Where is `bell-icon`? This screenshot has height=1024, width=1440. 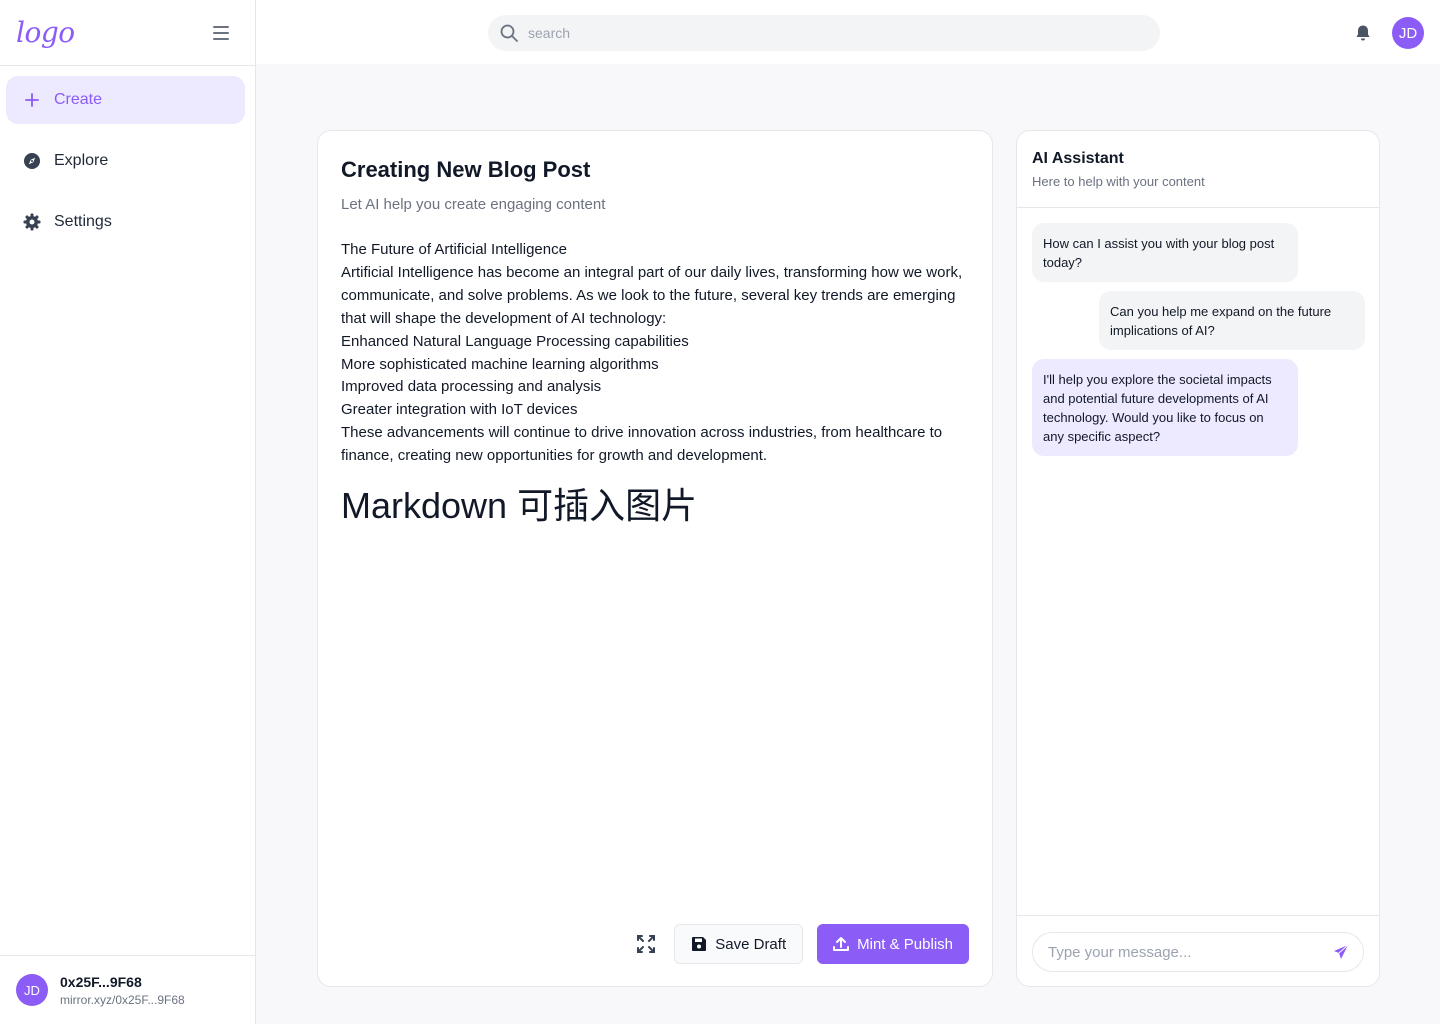 bell-icon is located at coordinates (1363, 33).